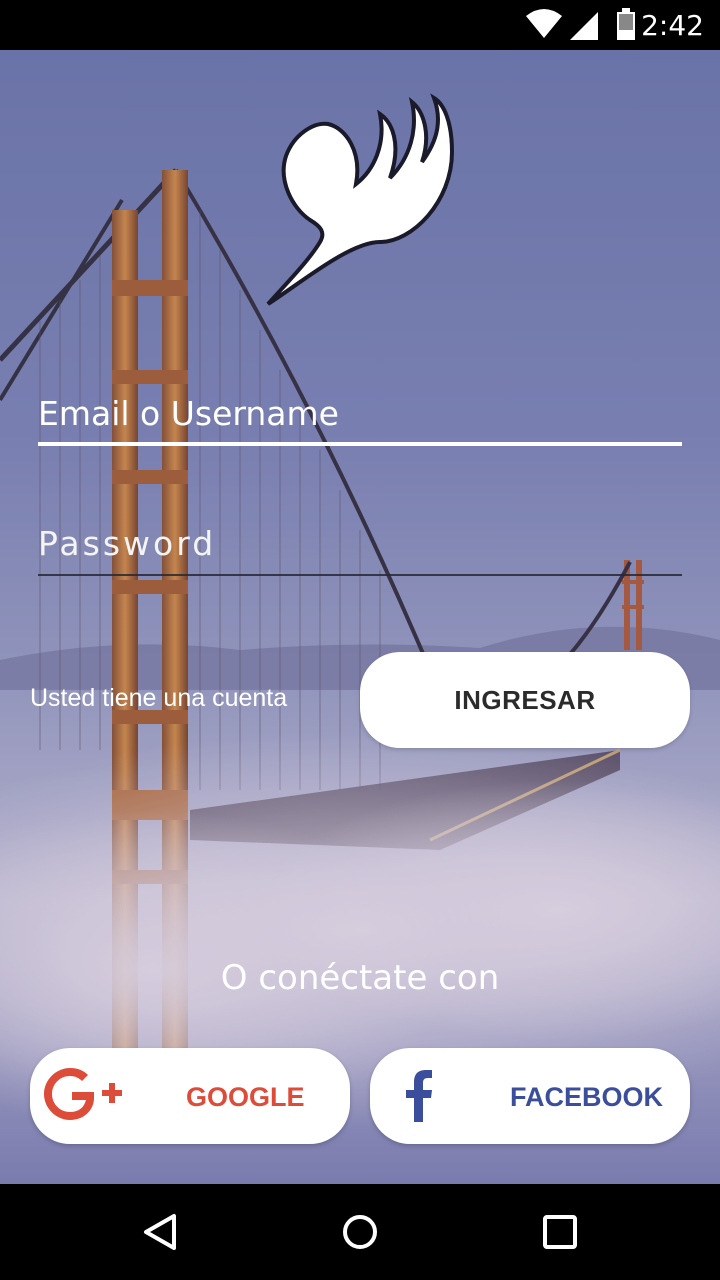  What do you see at coordinates (360, 25) in the screenshot?
I see `status-bar: 2:42` at bounding box center [360, 25].